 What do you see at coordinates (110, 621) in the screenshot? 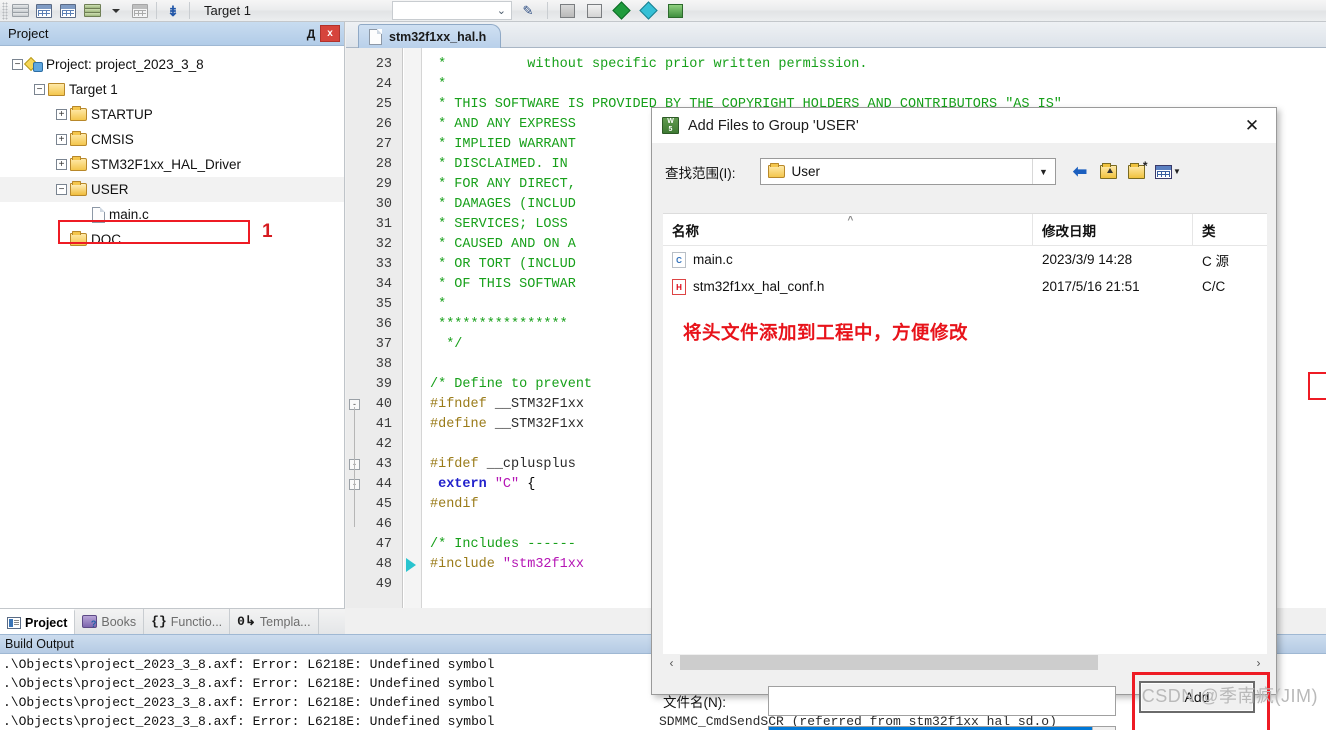
I see `tab-books: Books` at bounding box center [110, 621].